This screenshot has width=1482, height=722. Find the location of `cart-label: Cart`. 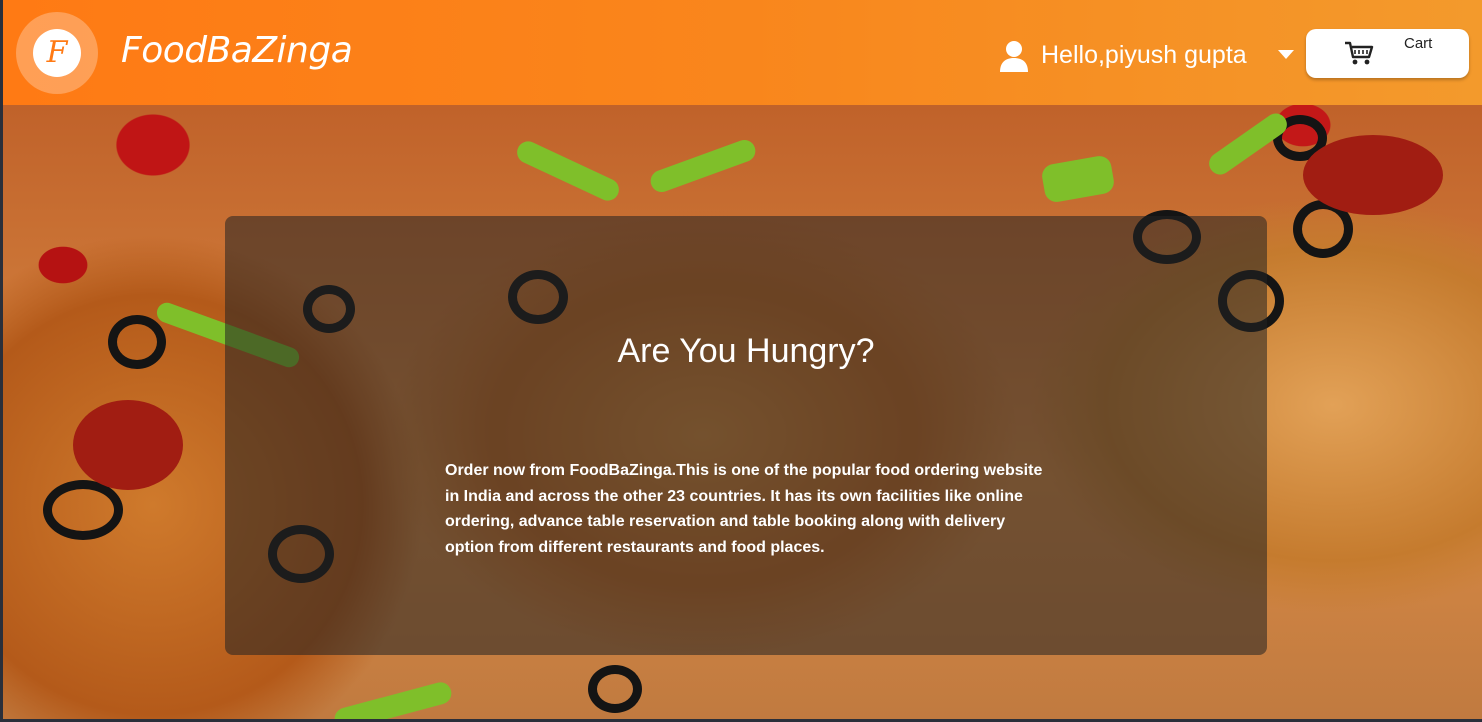

cart-label: Cart is located at coordinates (1418, 43).